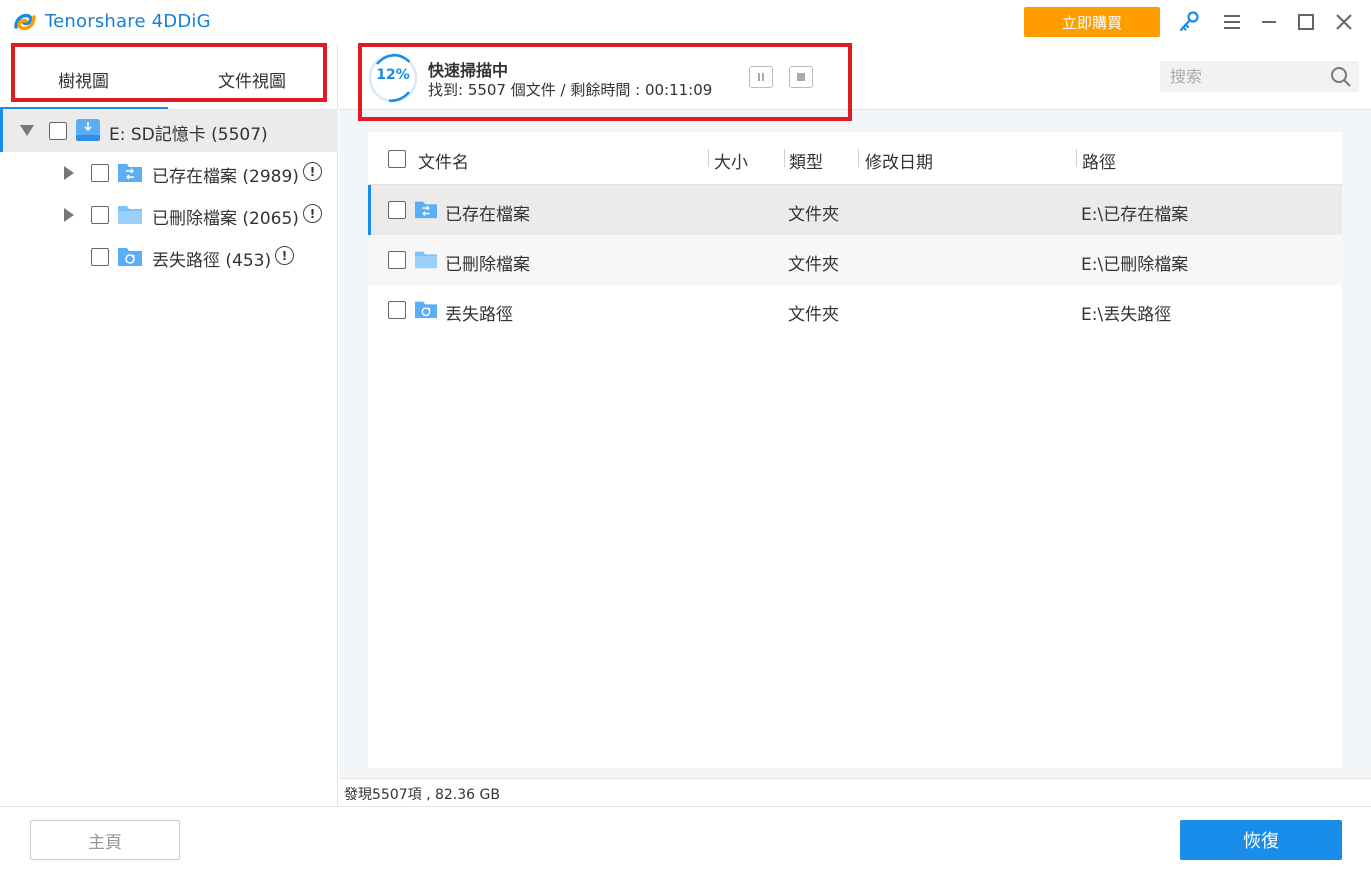 This screenshot has height=870, width=1371. Describe the element at coordinates (88, 130) in the screenshot. I see `sd-card-drive-icon` at that location.